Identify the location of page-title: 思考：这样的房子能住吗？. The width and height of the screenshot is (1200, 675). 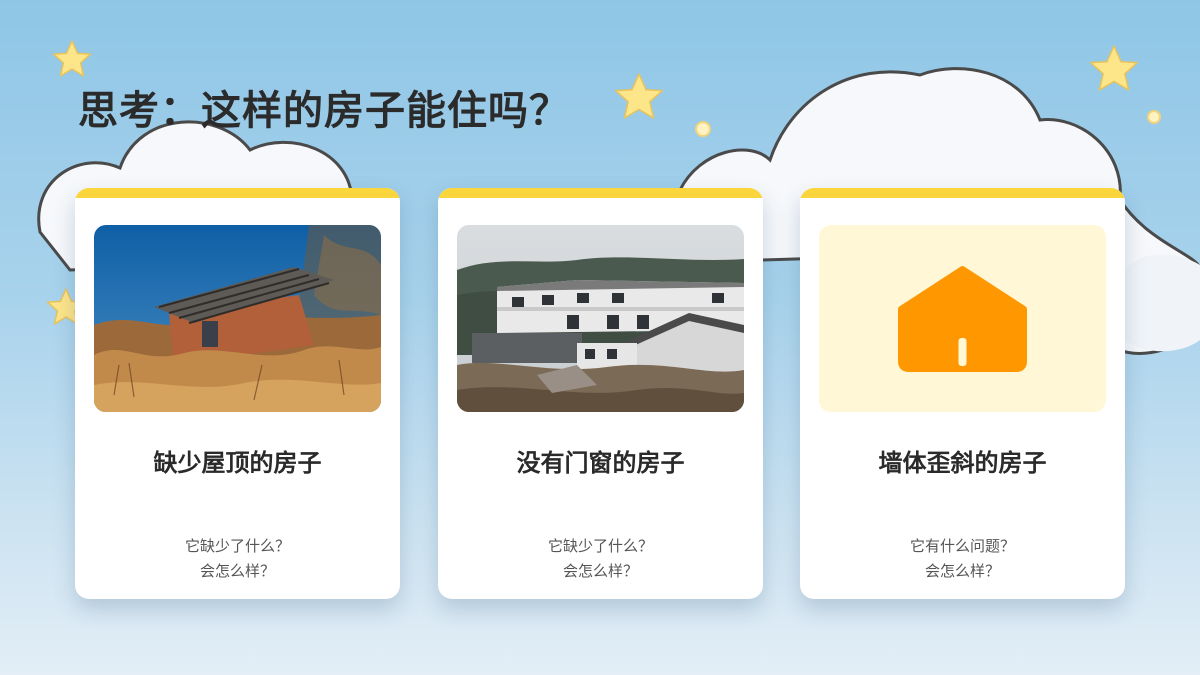
(324, 110).